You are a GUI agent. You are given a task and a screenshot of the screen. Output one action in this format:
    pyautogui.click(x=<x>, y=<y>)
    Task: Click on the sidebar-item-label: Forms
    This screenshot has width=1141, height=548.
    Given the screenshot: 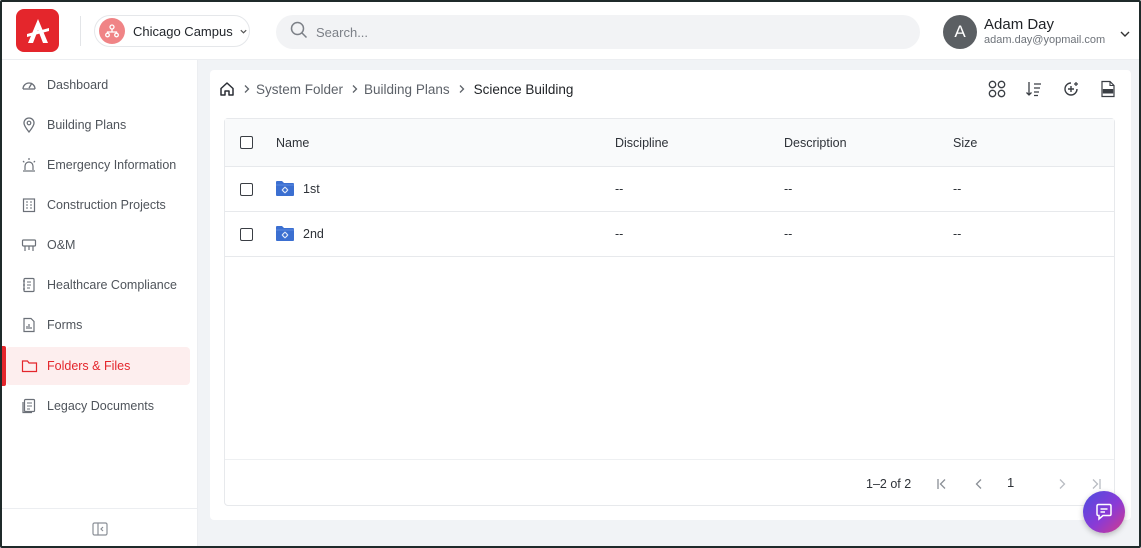 What is the action you would take?
    pyautogui.click(x=65, y=325)
    